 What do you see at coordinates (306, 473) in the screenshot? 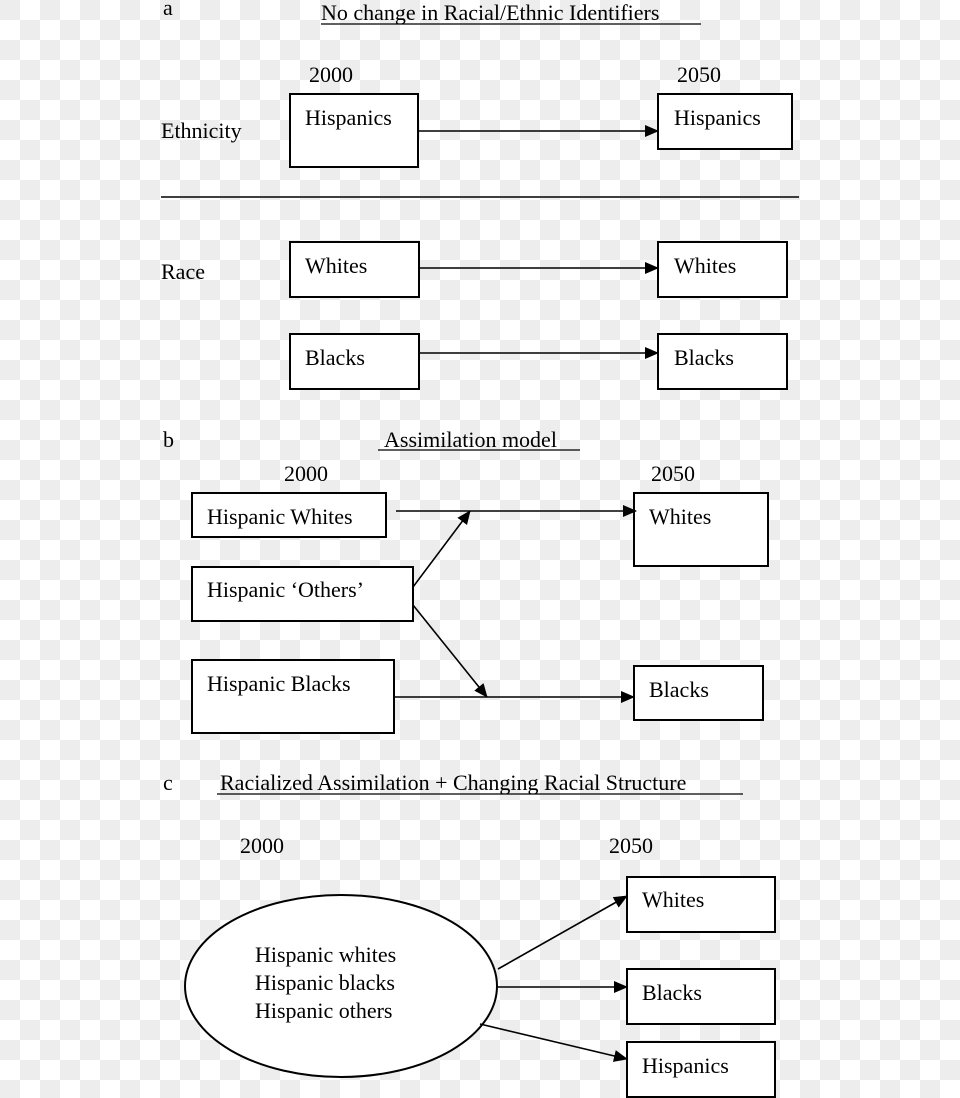
I see `panel-b-year-2000: 2000` at bounding box center [306, 473].